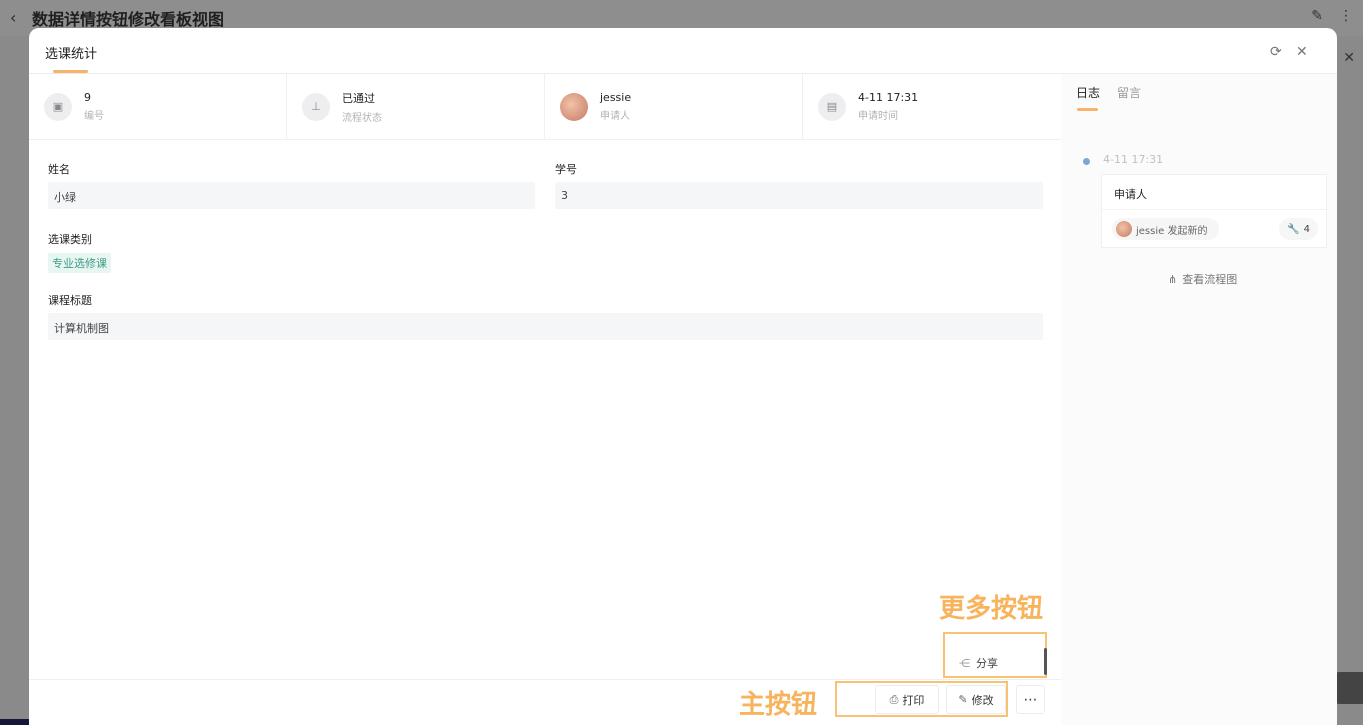 The image size is (1363, 725). I want to click on operation-count: 🔧 4, so click(1298, 229).